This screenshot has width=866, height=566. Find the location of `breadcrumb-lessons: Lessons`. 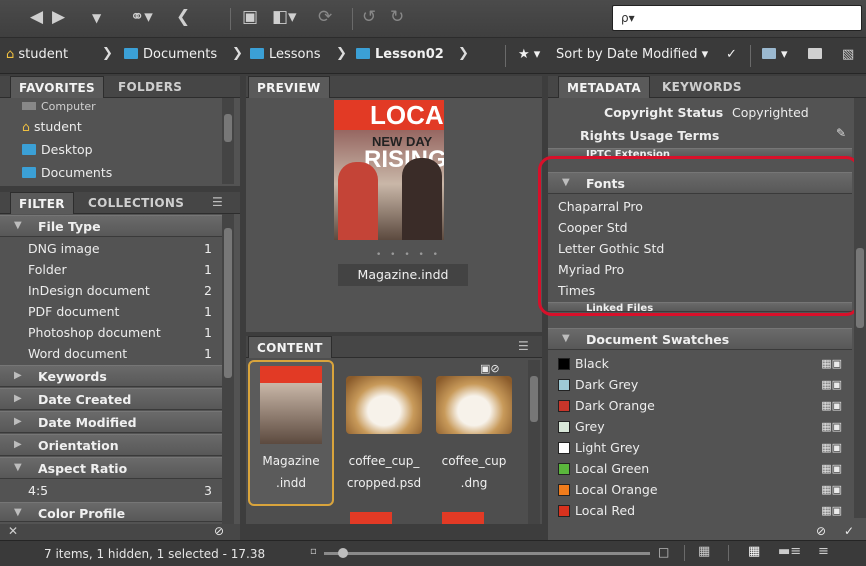

breadcrumb-lessons: Lessons is located at coordinates (285, 54).